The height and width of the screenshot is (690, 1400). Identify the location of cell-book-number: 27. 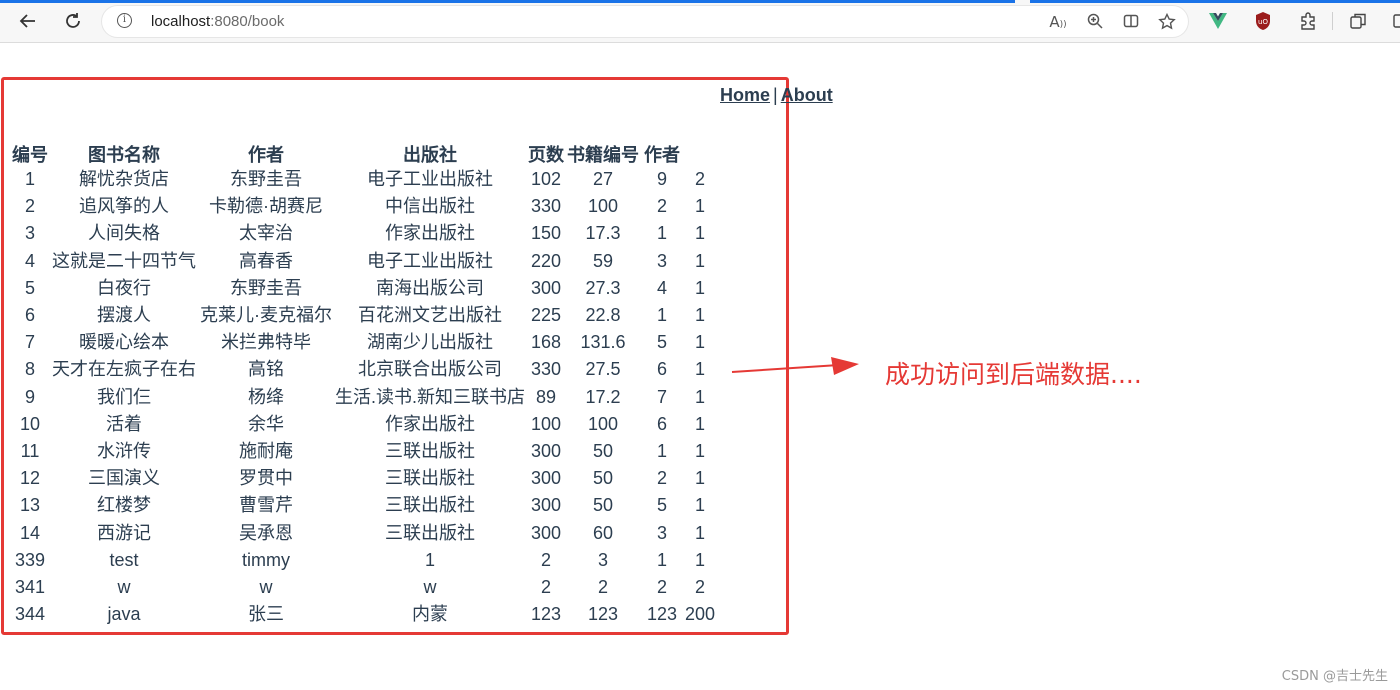
(603, 179).